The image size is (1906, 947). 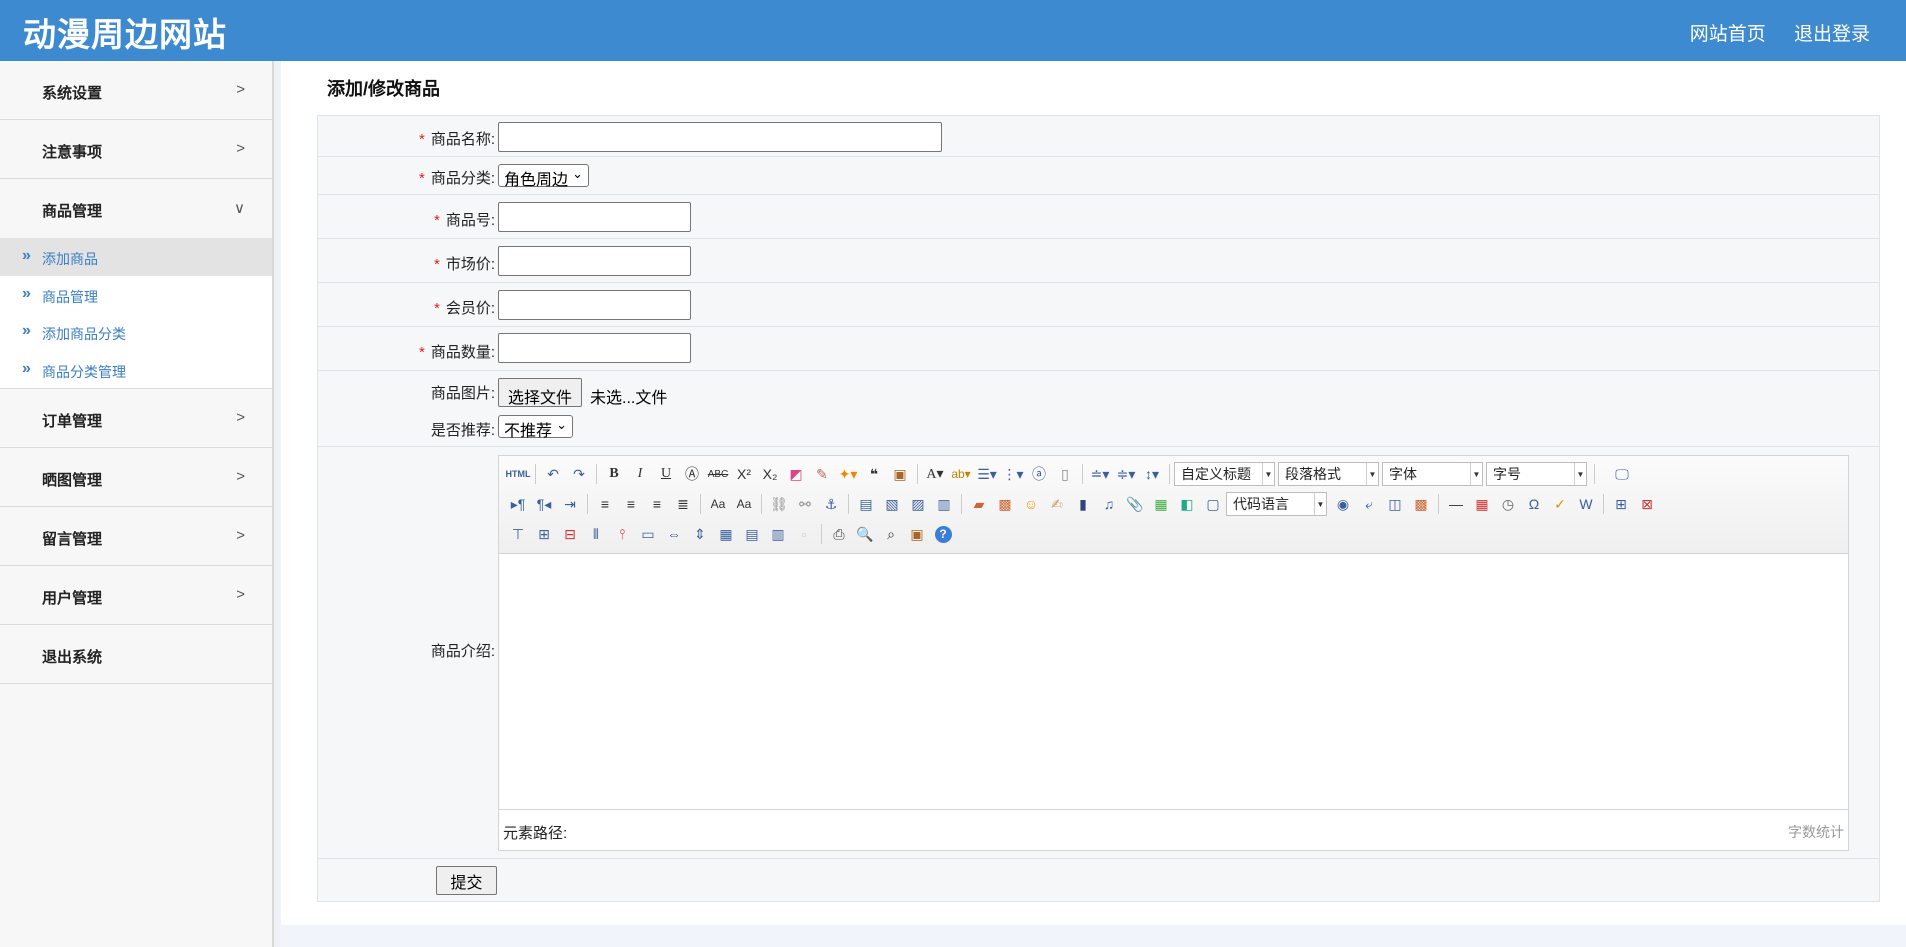 I want to click on anchor-icon: ⚓, so click(x=831, y=504).